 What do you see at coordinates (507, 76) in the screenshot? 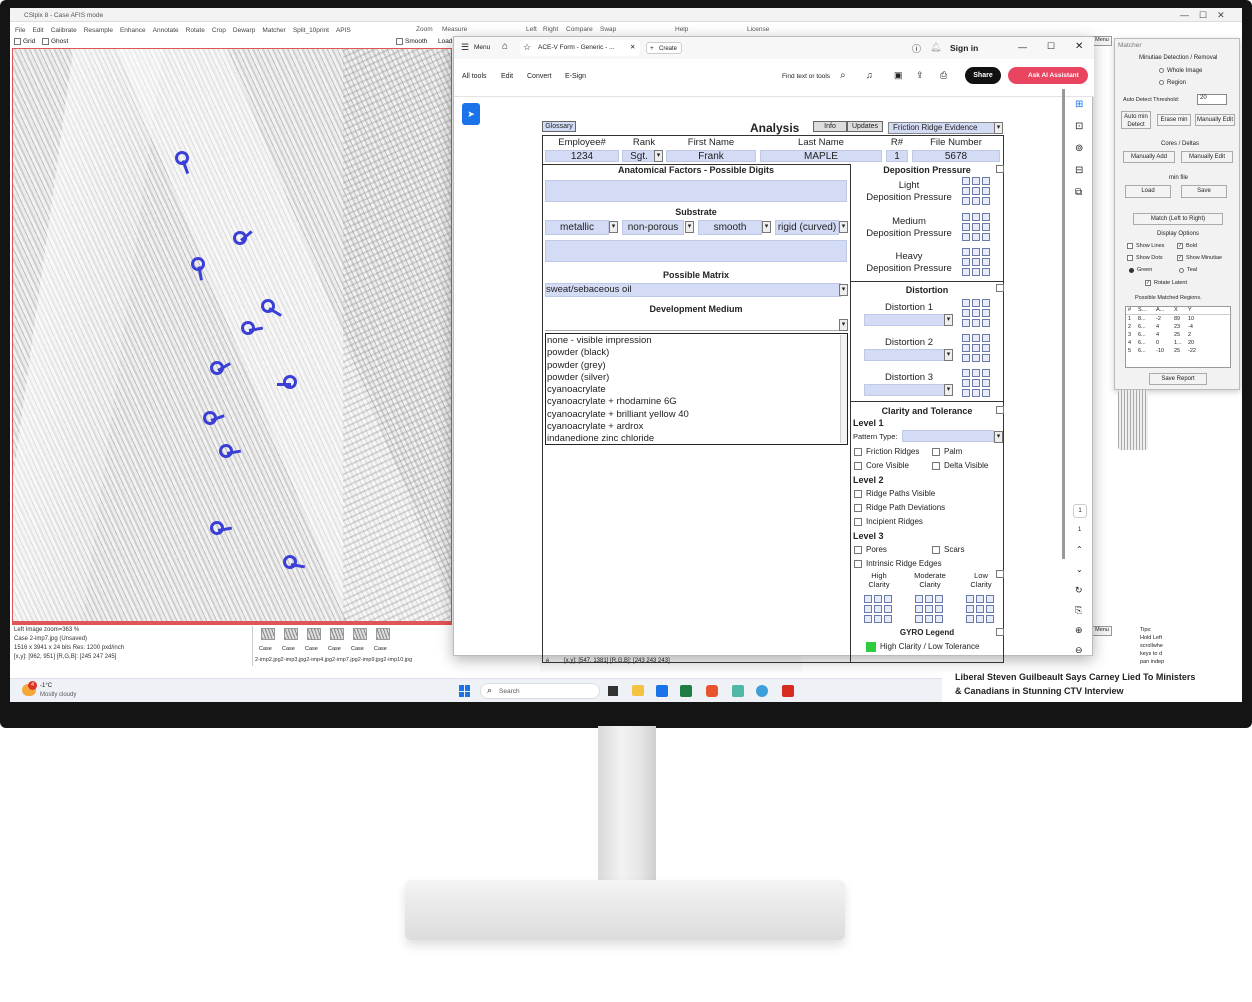
I see `tool-edit: Edit` at bounding box center [507, 76].